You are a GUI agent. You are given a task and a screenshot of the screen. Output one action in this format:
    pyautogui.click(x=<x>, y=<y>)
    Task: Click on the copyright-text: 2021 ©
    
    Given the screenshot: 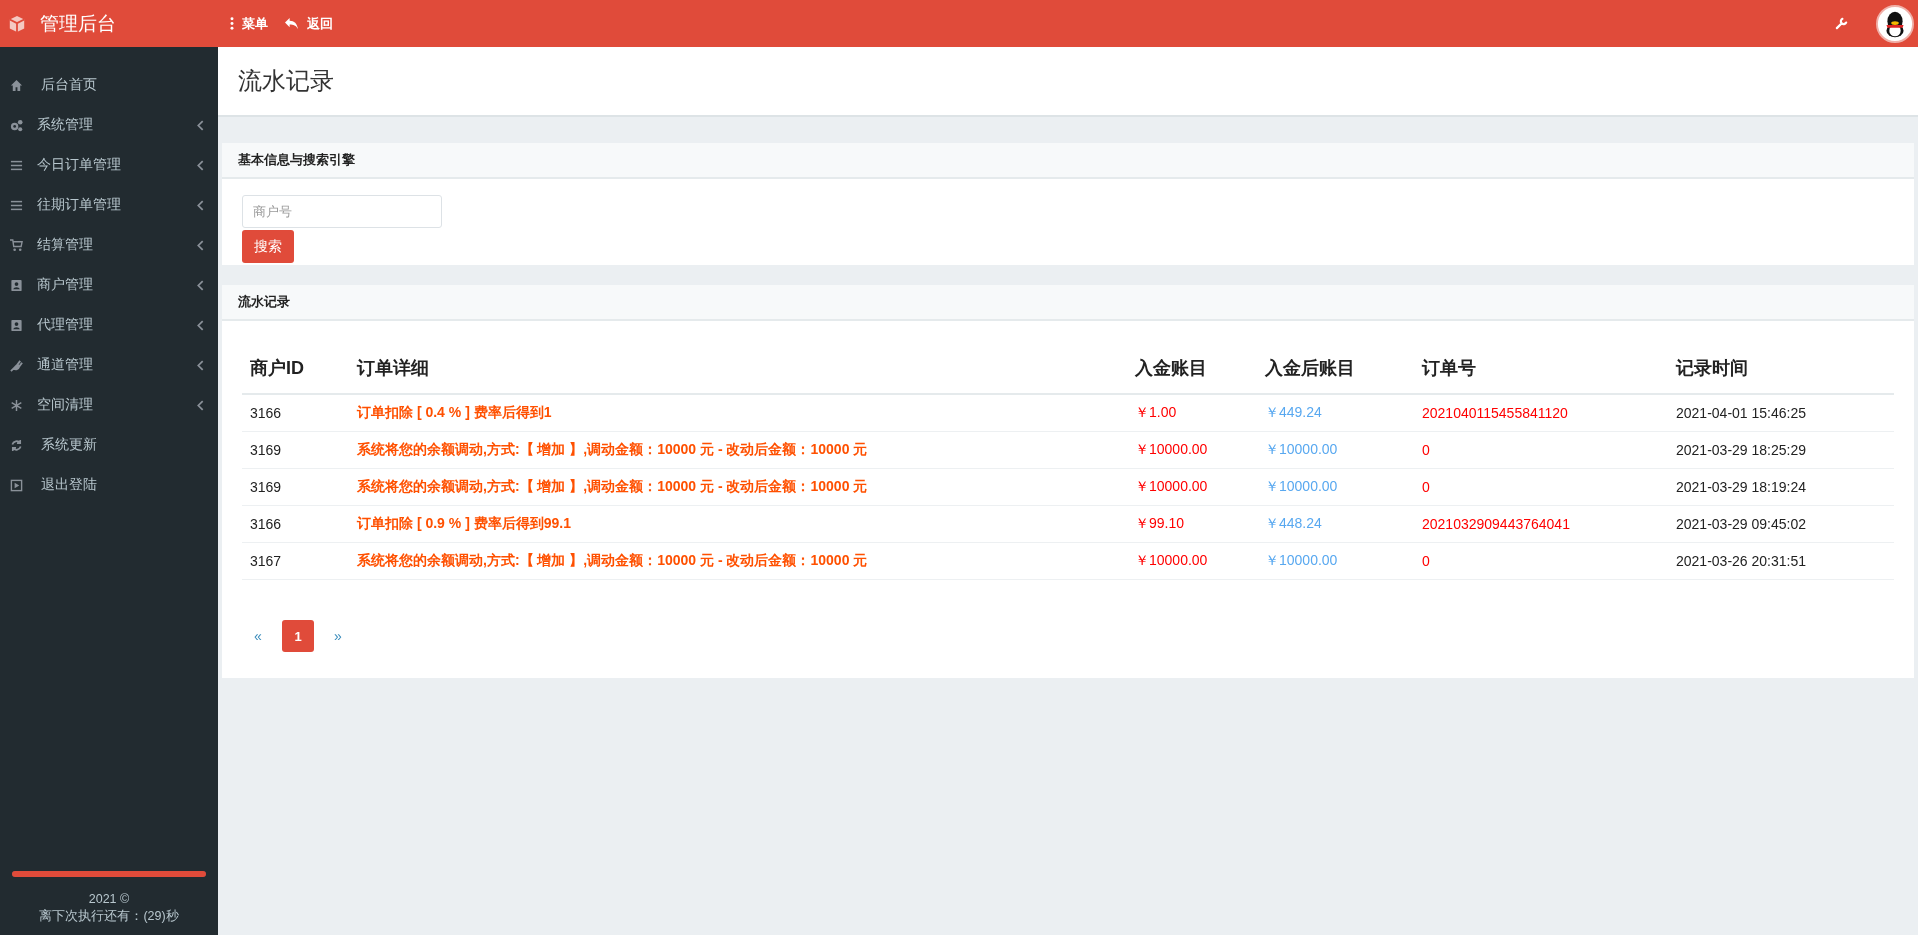 What is the action you would take?
    pyautogui.click(x=109, y=899)
    